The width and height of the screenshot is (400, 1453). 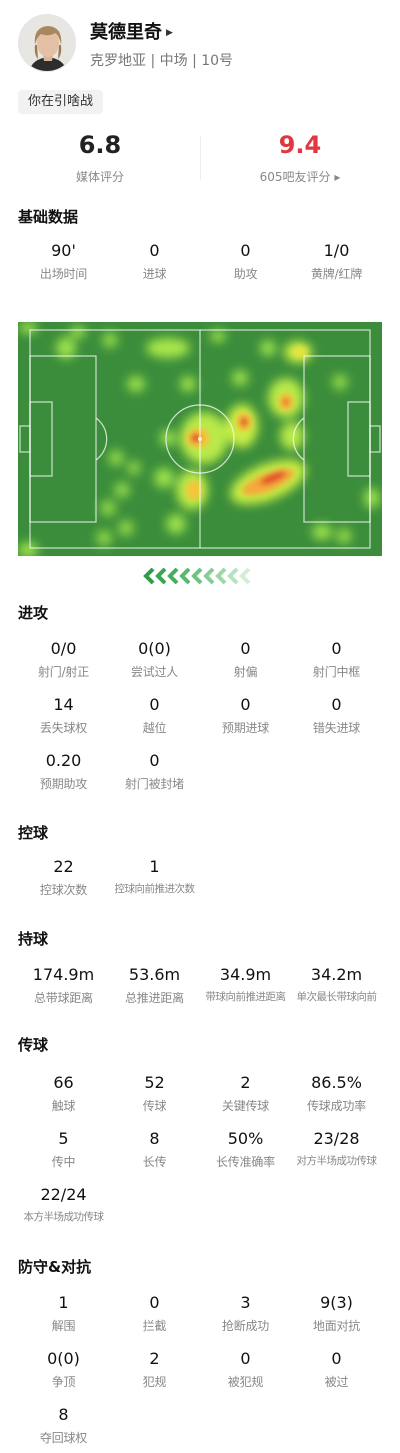 What do you see at coordinates (245, 1162) in the screenshot?
I see `stat-label: 长传准确率` at bounding box center [245, 1162].